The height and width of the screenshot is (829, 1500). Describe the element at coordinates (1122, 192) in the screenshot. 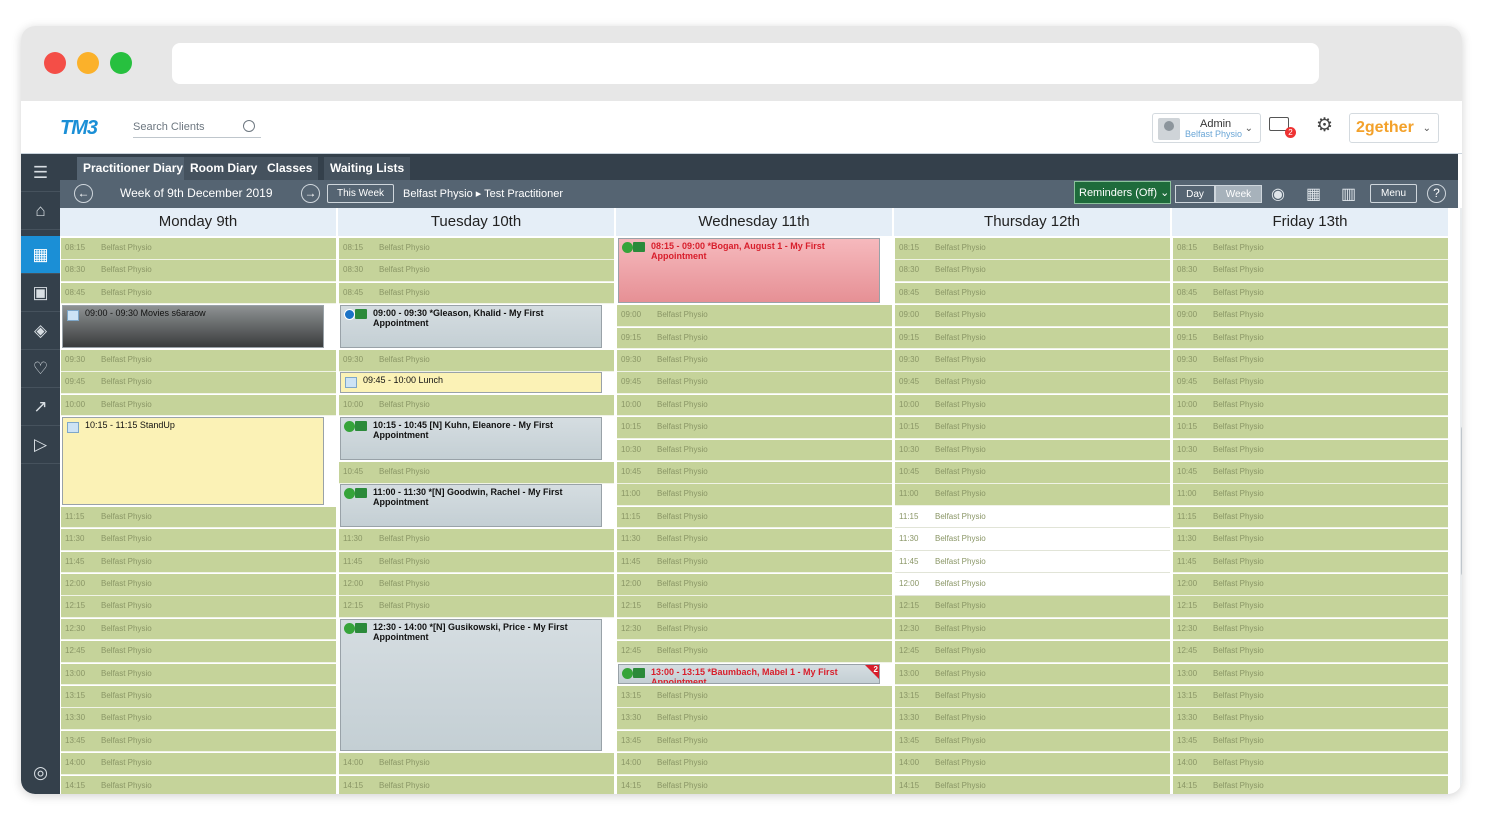

I see `reminders-dropdown: Reminders (Off) ⌄` at that location.